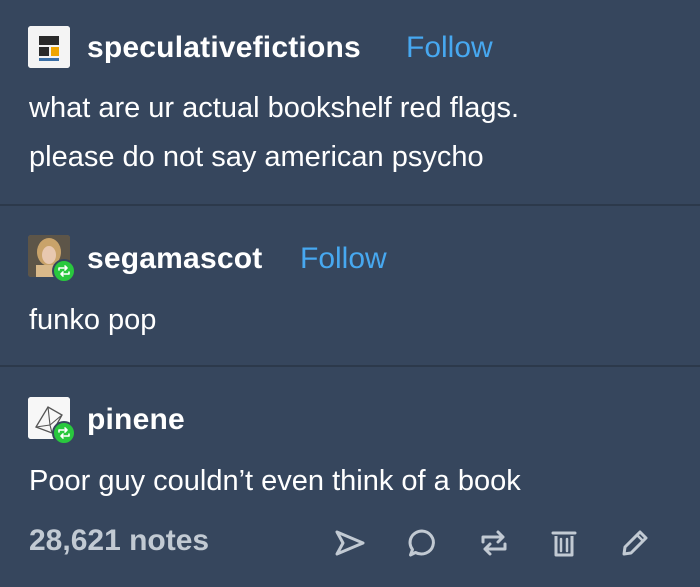  What do you see at coordinates (635, 543) in the screenshot?
I see `pencil-icon` at bounding box center [635, 543].